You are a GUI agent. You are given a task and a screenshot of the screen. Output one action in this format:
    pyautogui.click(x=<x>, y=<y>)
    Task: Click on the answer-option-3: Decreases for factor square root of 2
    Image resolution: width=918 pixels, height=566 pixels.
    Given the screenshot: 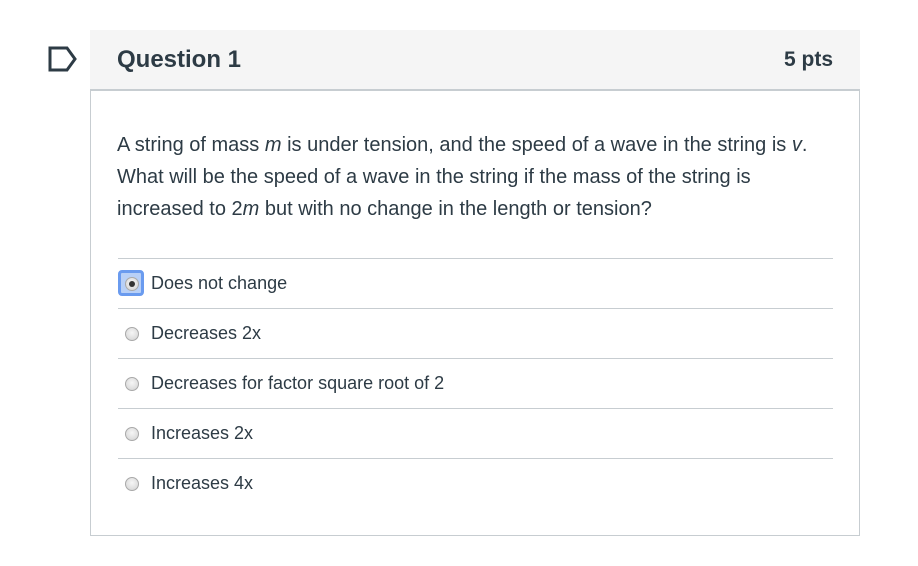 What is the action you would take?
    pyautogui.click(x=475, y=383)
    